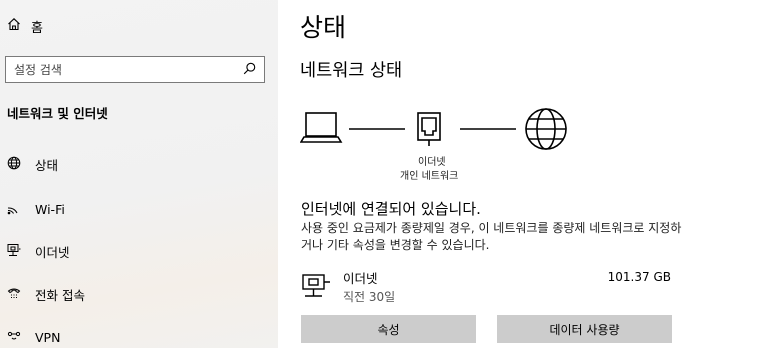 Image resolution: width=763 pixels, height=348 pixels. What do you see at coordinates (639, 277) in the screenshot?
I see `connection-usage: 101.37 GB` at bounding box center [639, 277].